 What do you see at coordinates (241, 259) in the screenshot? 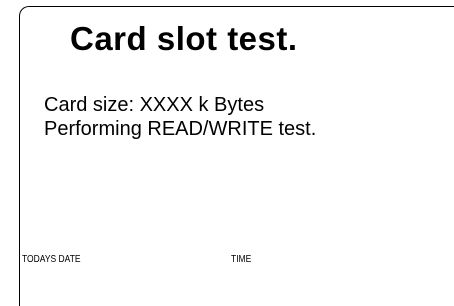
I see `time-label: TIME` at bounding box center [241, 259].